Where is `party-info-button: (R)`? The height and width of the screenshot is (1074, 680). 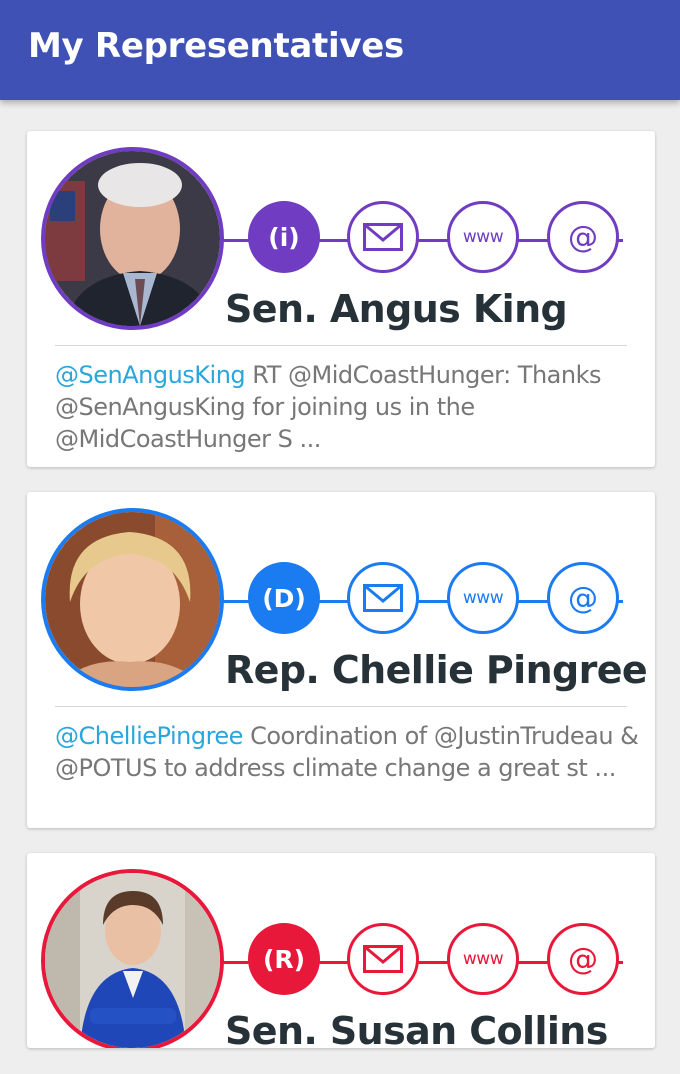
party-info-button: (R) is located at coordinates (284, 959).